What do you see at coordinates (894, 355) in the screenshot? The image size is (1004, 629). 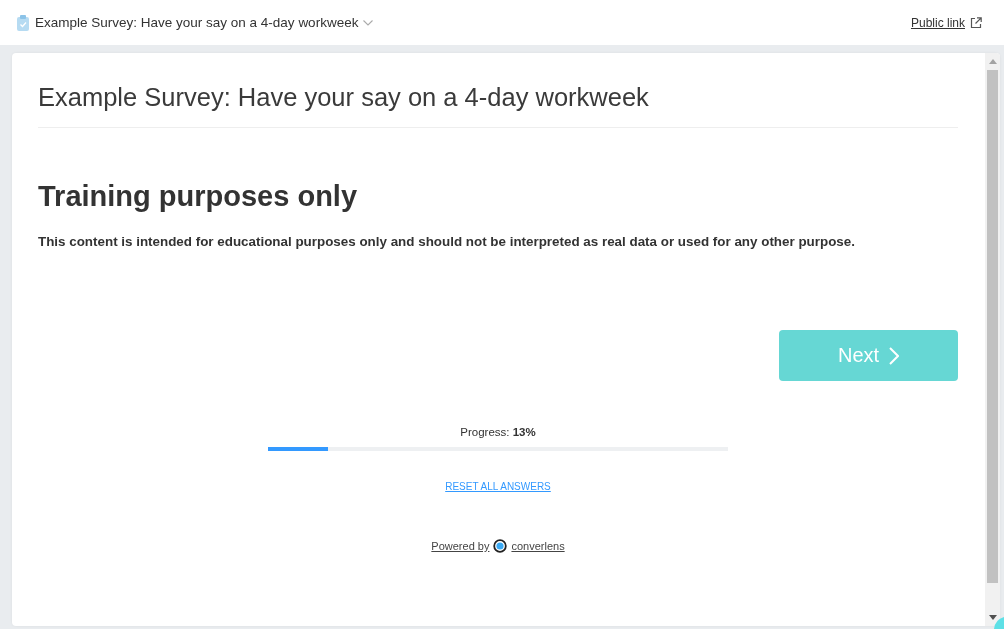 I see `chevron-right-icon` at bounding box center [894, 355].